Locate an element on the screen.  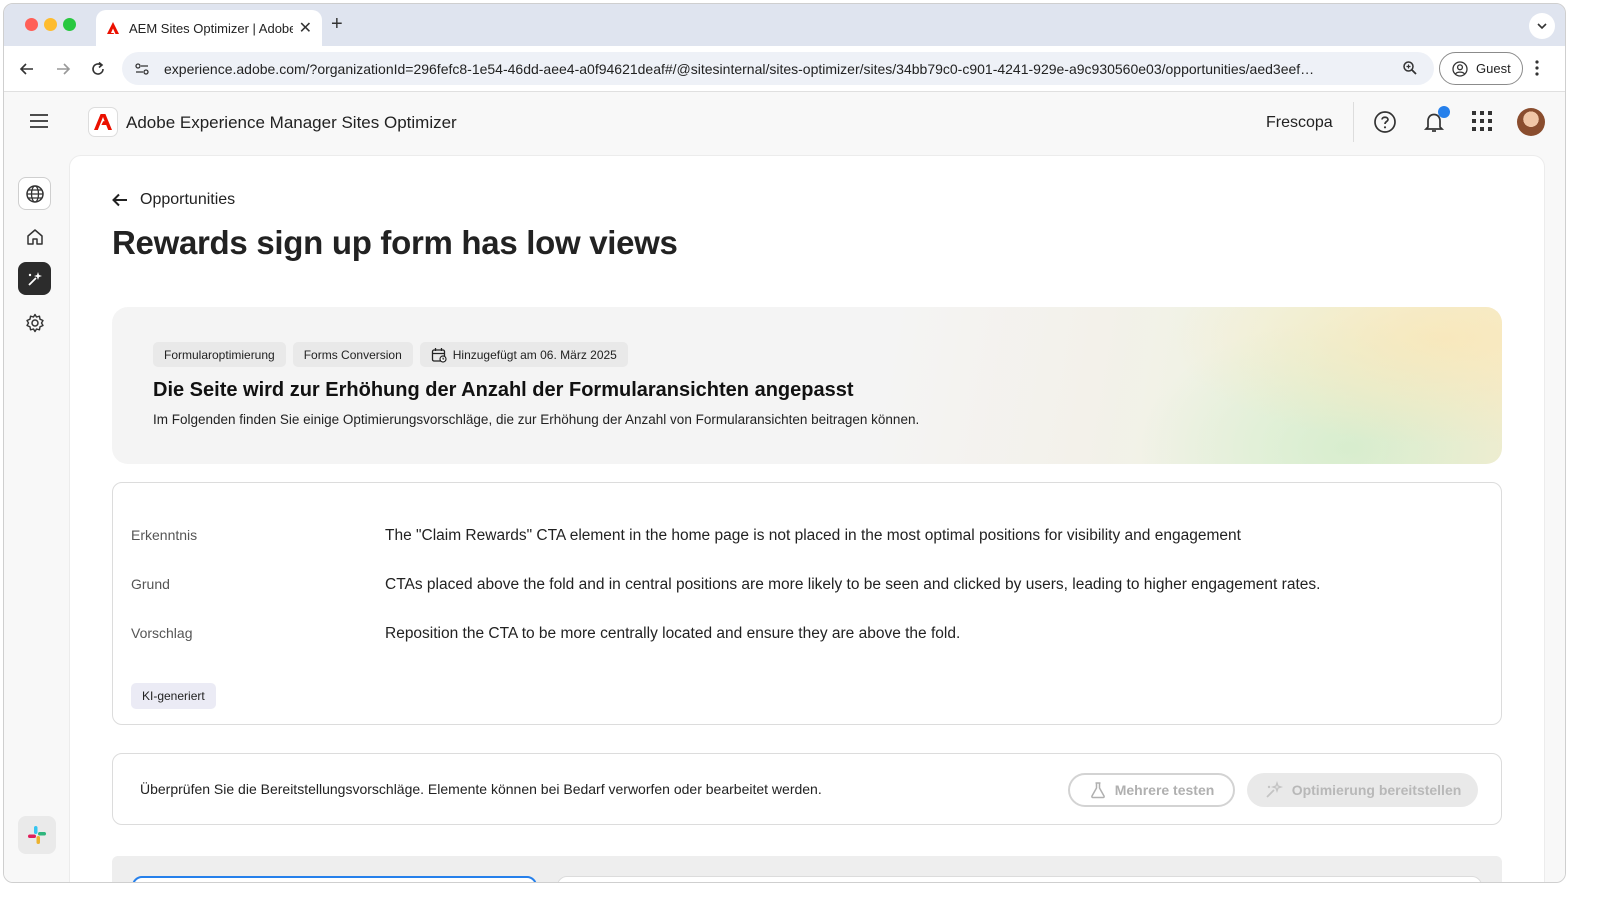
new-tab-button: + is located at coordinates (337, 24).